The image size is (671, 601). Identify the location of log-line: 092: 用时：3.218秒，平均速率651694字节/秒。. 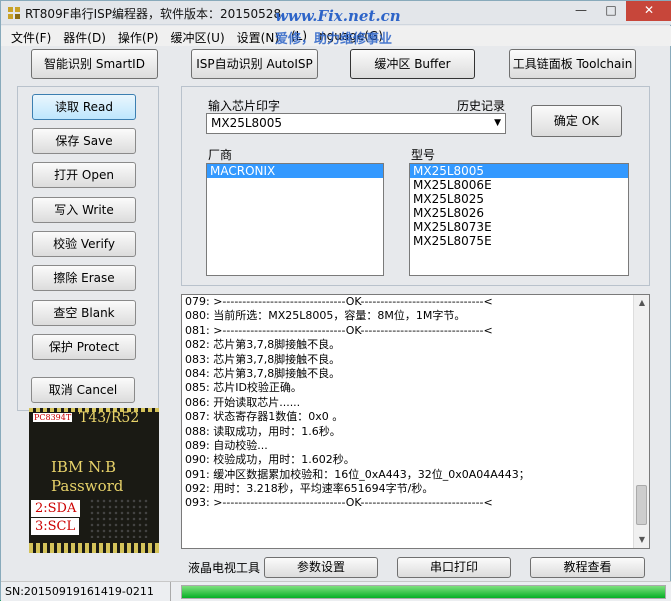
(309, 489).